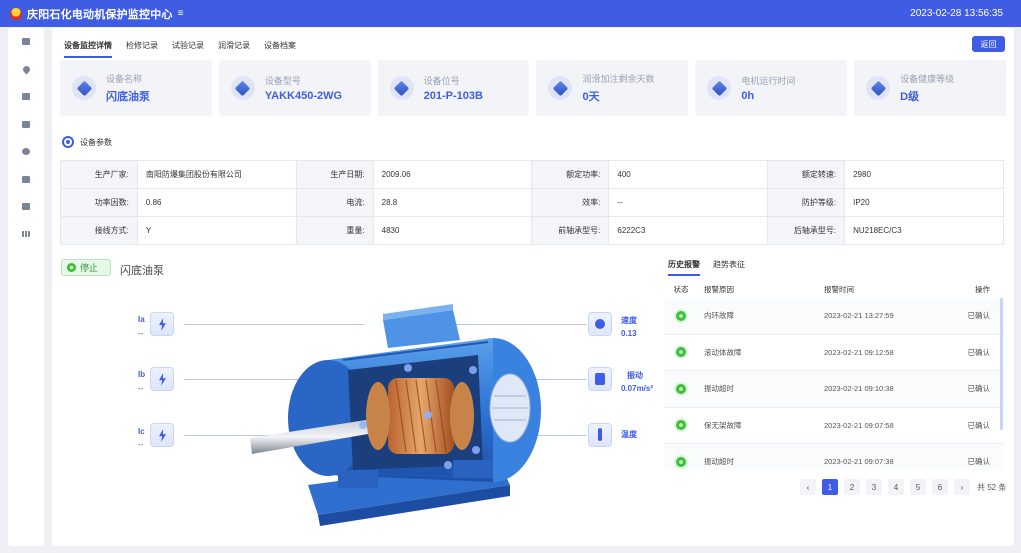 The width and height of the screenshot is (1021, 553). Describe the element at coordinates (723, 425) in the screenshot. I see `alarm-reason: 保无架故障` at that location.